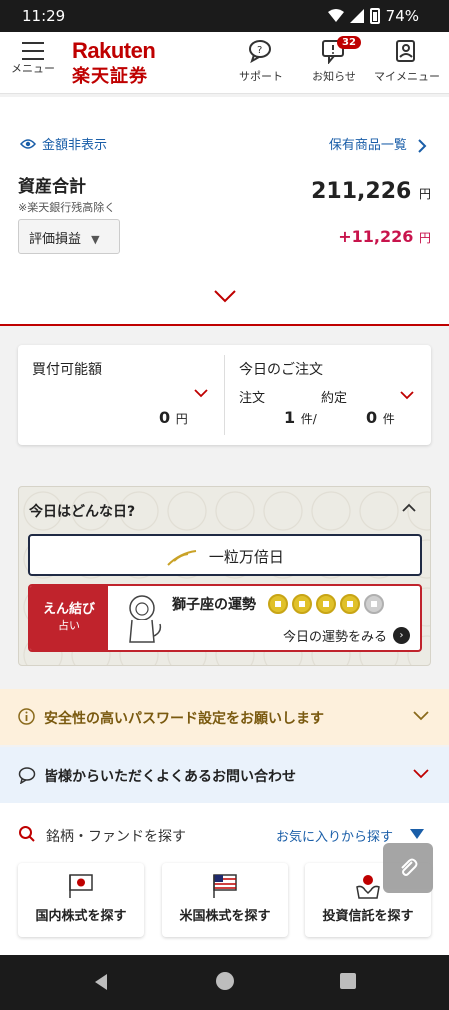 The height and width of the screenshot is (1010, 449). I want to click on faq-notice: 皆様からいただくよくあるお問い合わせ, so click(224, 775).